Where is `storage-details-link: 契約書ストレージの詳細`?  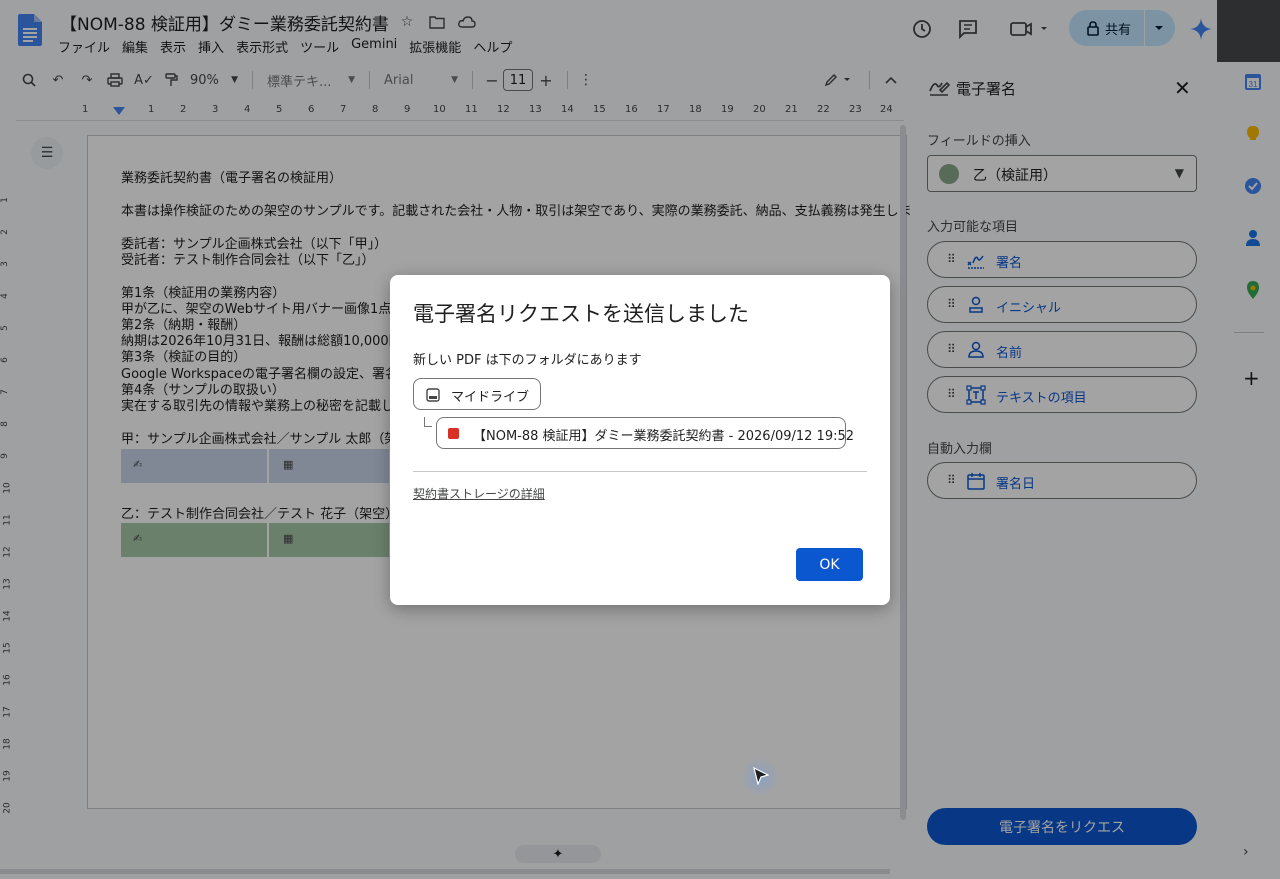
storage-details-link: 契約書ストレージの詳細 is located at coordinates (479, 493).